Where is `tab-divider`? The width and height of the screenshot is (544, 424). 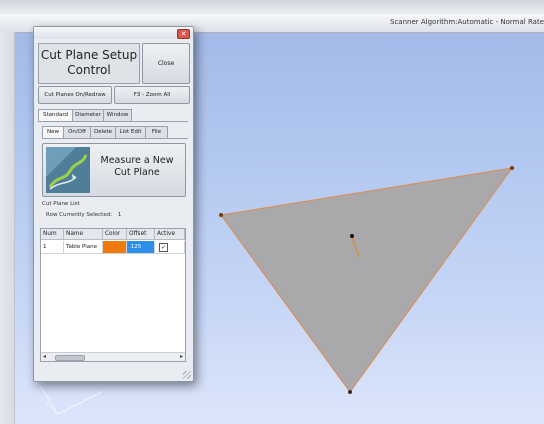
tab-divider is located at coordinates (113, 121).